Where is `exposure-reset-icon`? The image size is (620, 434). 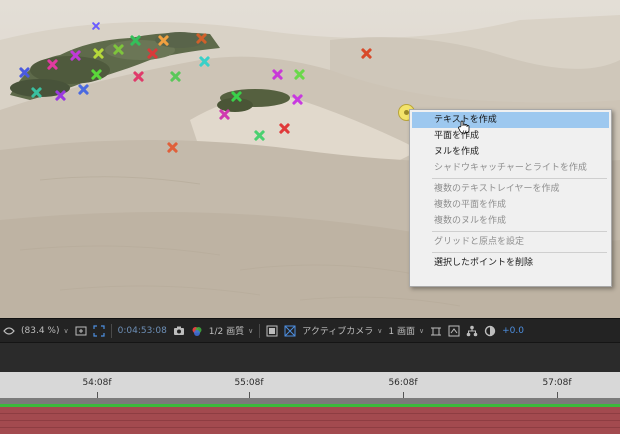
exposure-reset-icon is located at coordinates (490, 330).